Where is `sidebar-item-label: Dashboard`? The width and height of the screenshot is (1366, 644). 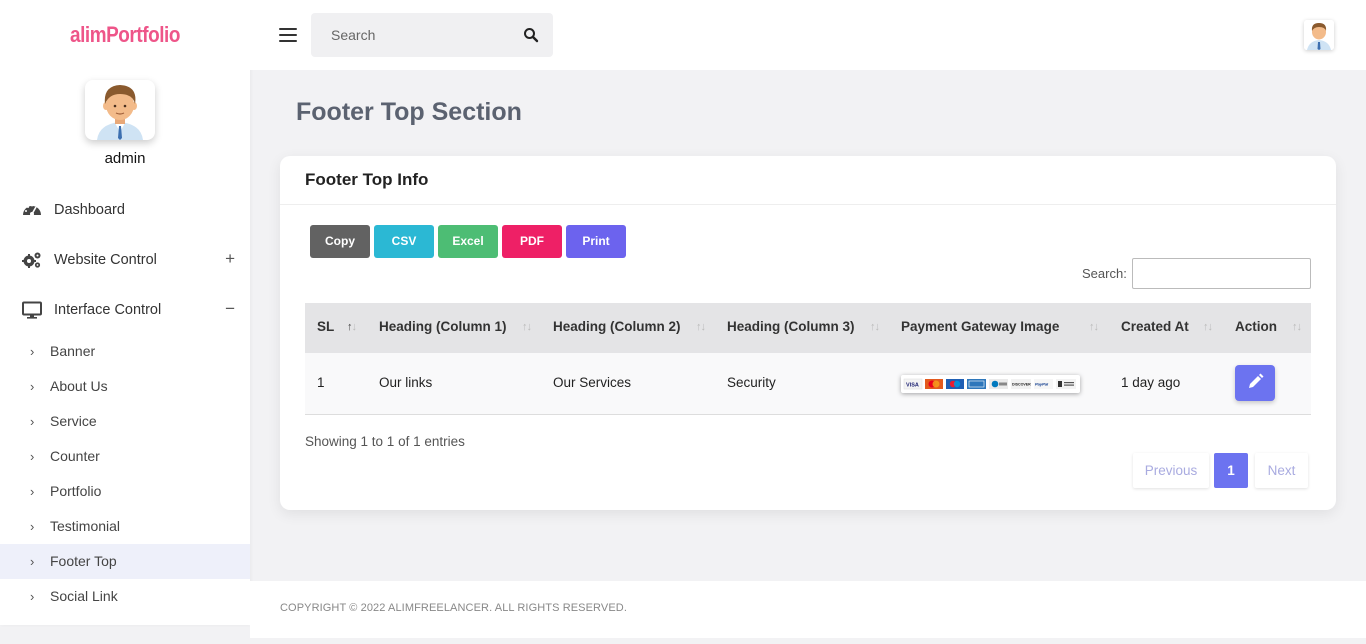 sidebar-item-label: Dashboard is located at coordinates (89, 210).